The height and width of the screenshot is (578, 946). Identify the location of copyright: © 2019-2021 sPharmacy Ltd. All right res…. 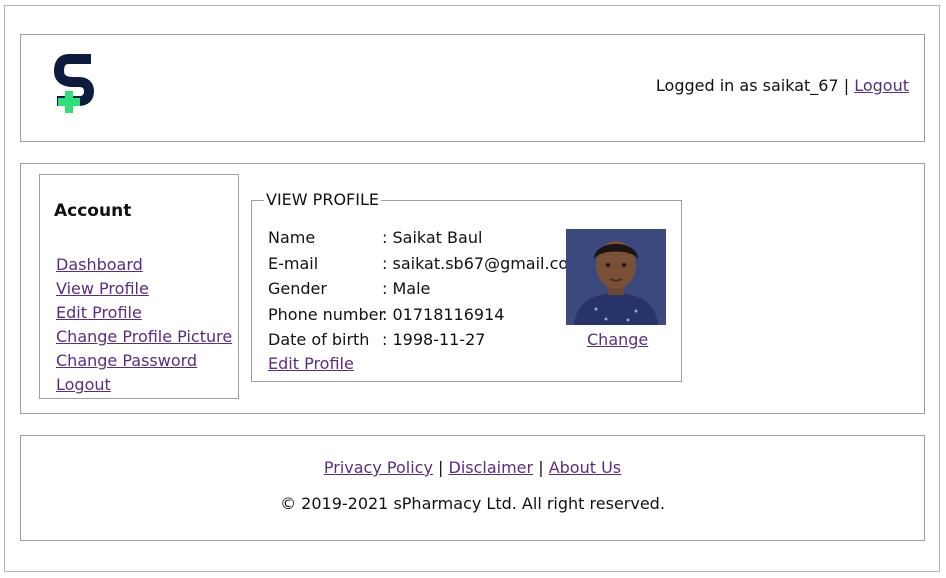
(472, 503).